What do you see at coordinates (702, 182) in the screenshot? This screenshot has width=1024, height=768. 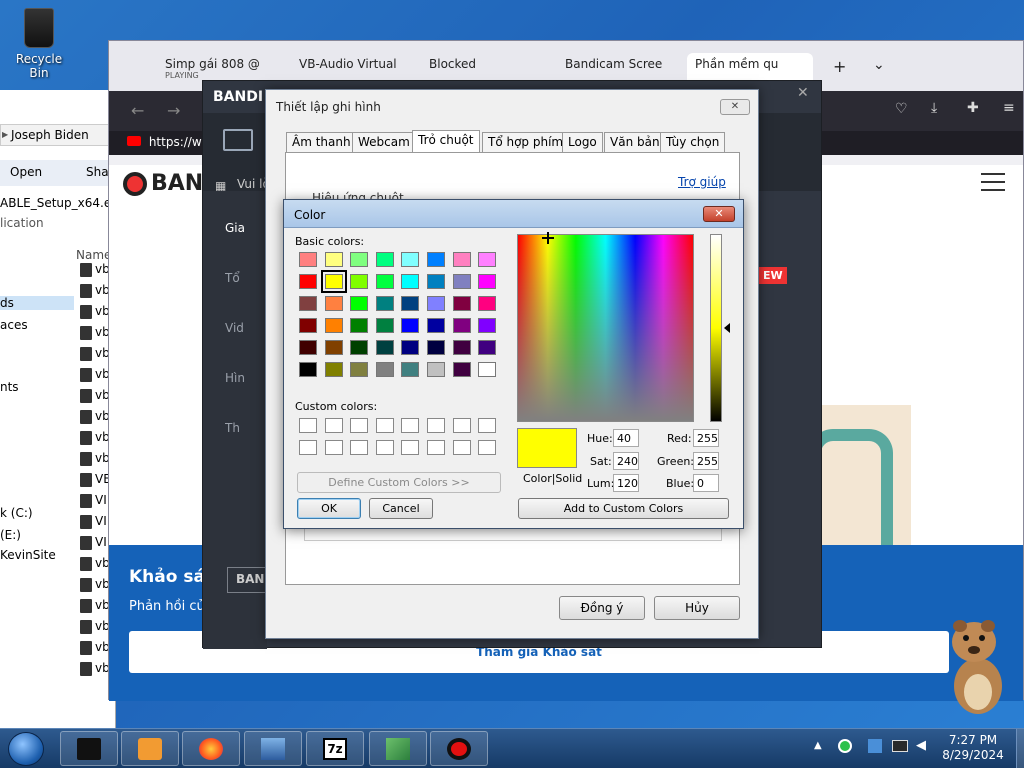 I see `help-link: Trợ giúp` at bounding box center [702, 182].